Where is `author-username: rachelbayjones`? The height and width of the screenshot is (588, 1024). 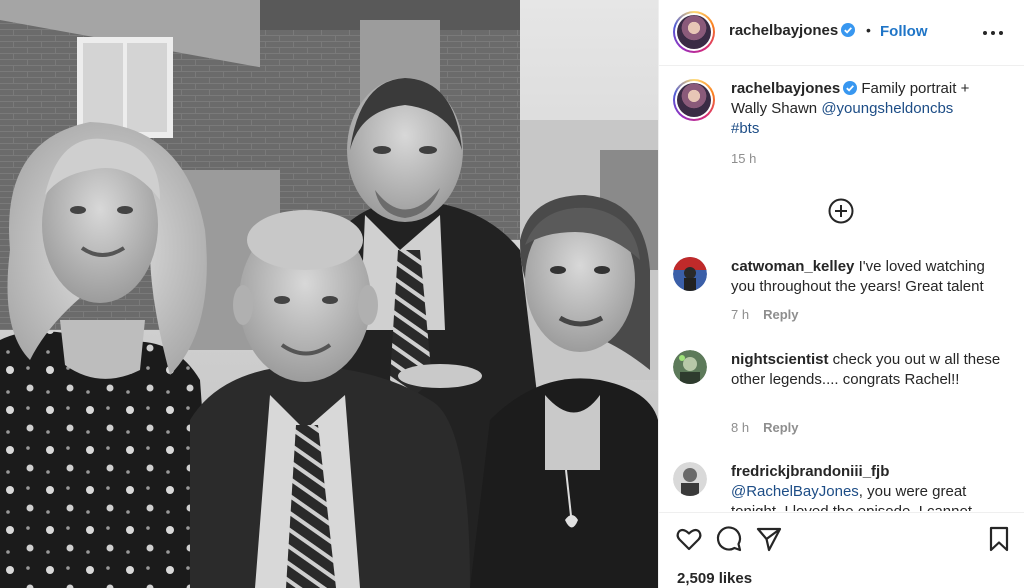
author-username: rachelbayjones is located at coordinates (792, 30).